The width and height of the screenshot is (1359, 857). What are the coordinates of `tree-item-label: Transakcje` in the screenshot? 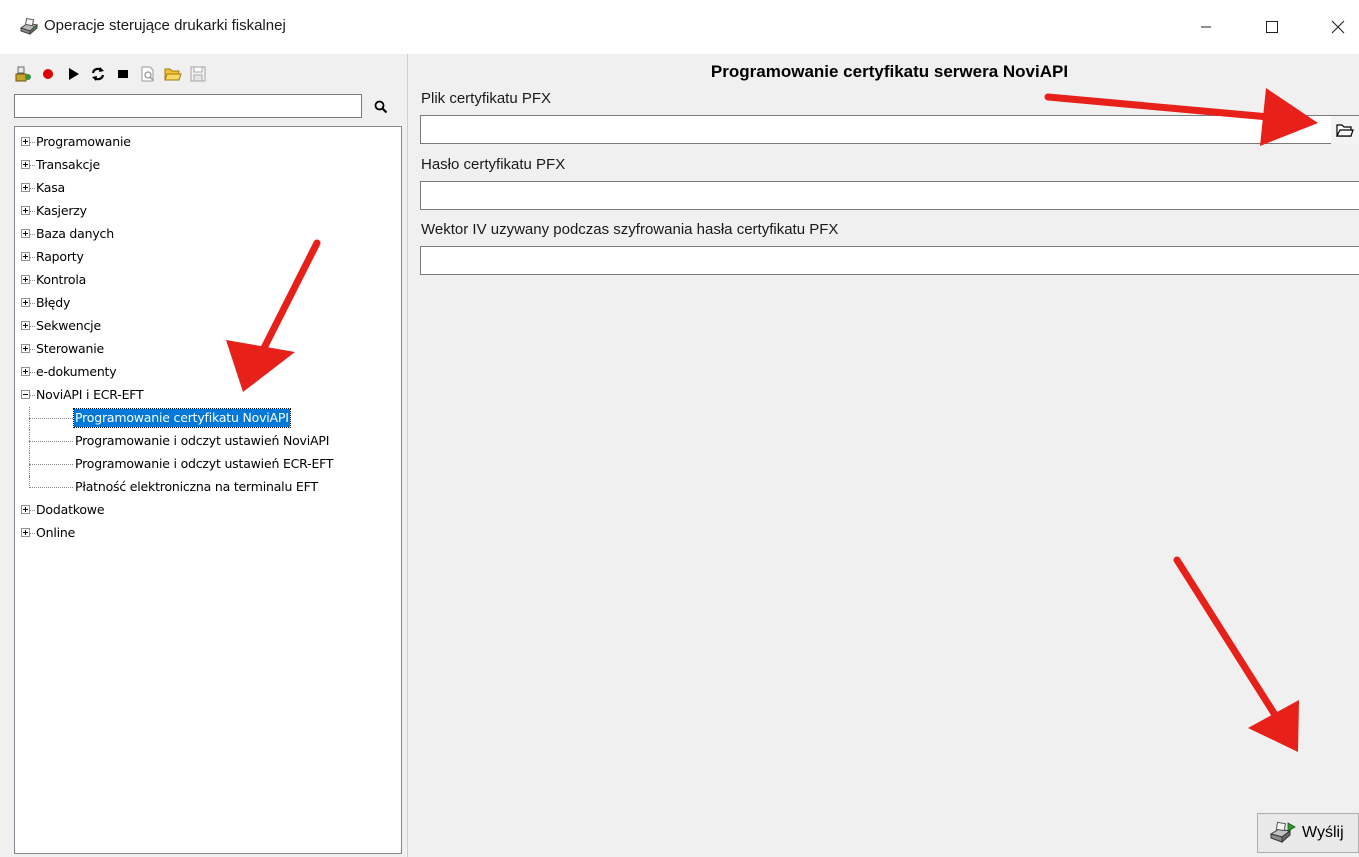 It's located at (68, 164).